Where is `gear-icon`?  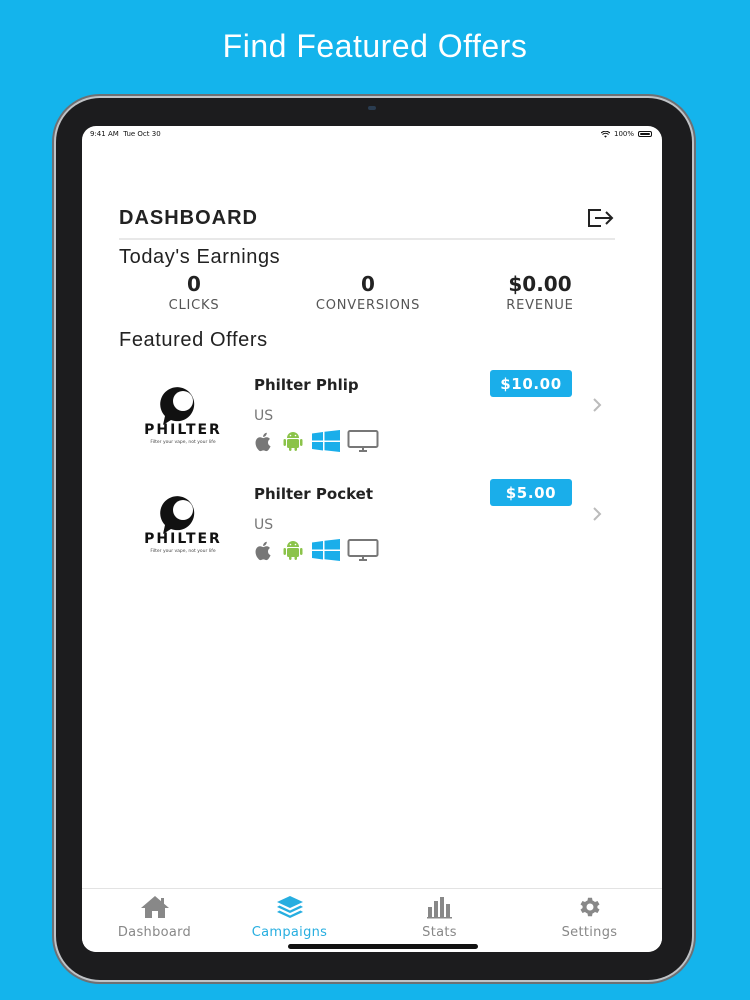 gear-icon is located at coordinates (589, 907).